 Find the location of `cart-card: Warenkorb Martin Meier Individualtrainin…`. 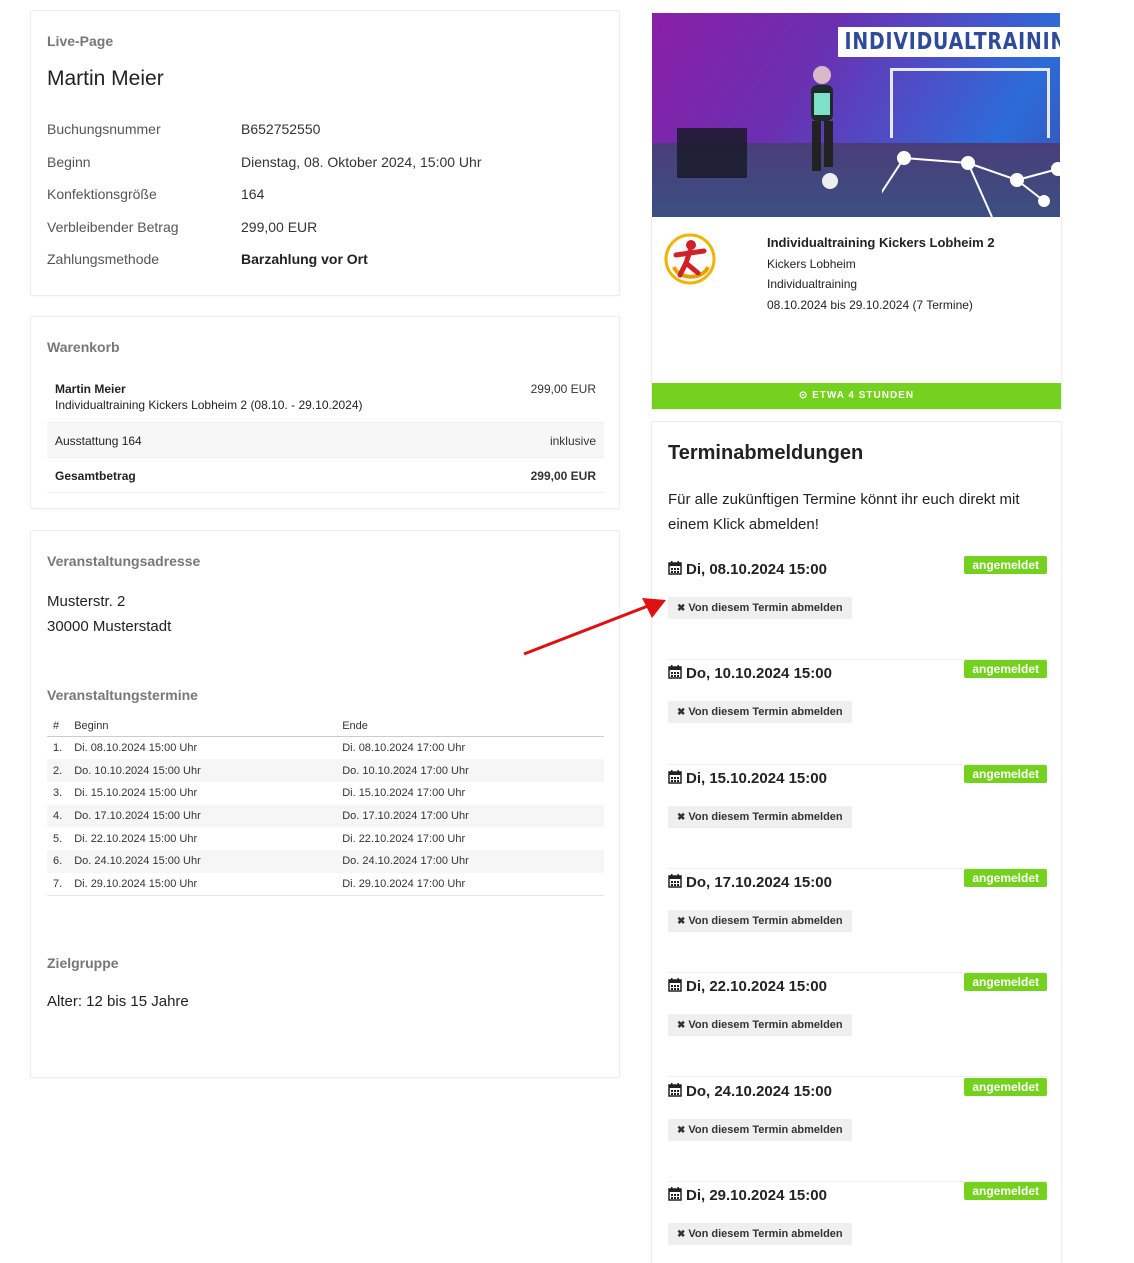

cart-card: Warenkorb Martin Meier Individualtrainin… is located at coordinates (325, 412).